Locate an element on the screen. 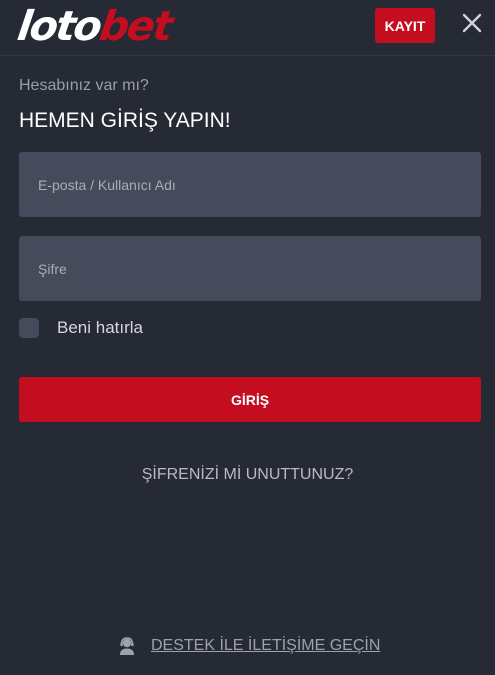  password-input is located at coordinates (250, 268).